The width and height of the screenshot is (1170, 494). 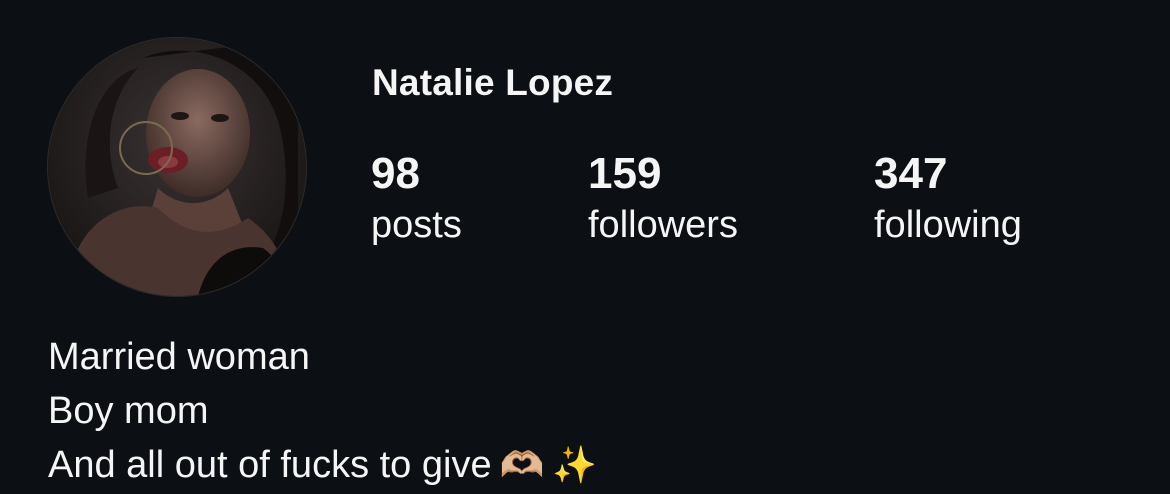 I want to click on followers-count: 159, so click(x=625, y=173).